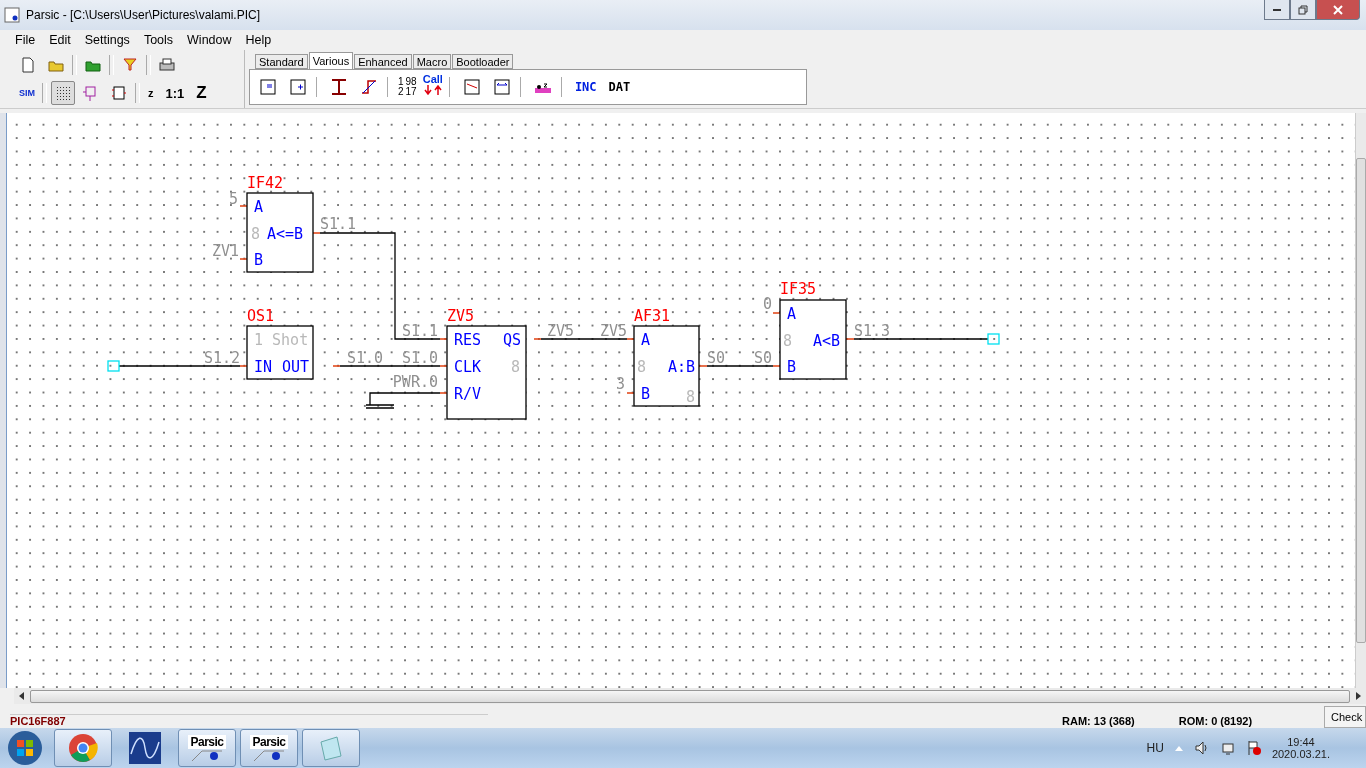 This screenshot has height=768, width=1366. What do you see at coordinates (383, 61) in the screenshot?
I see `palette-tab: Enhanced` at bounding box center [383, 61].